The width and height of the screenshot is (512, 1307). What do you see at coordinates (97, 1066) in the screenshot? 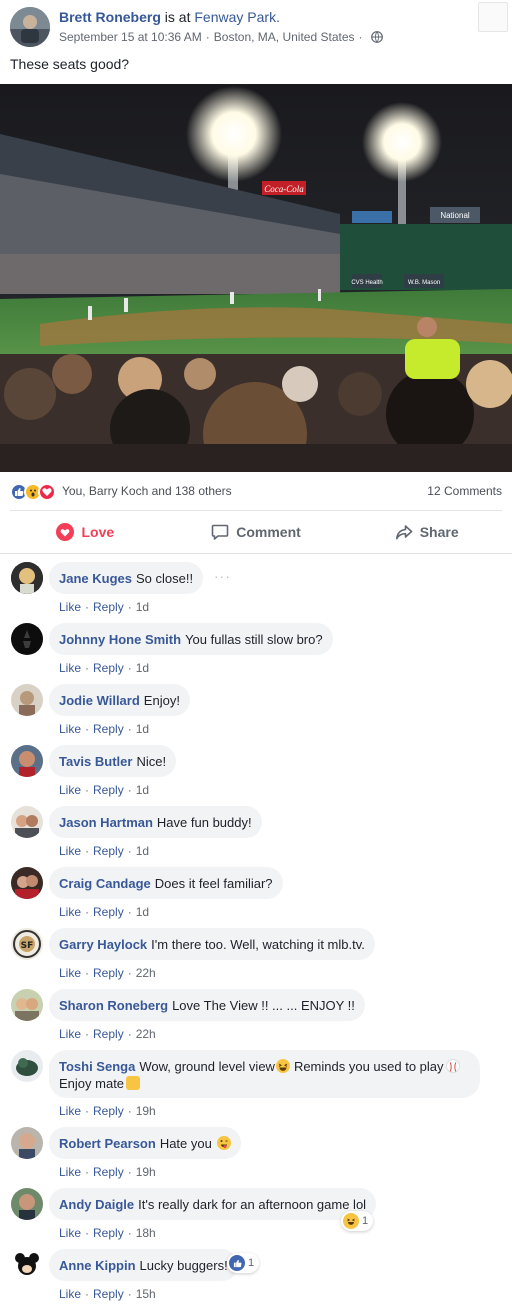
I see `comment-author: Toshi Senga` at bounding box center [97, 1066].